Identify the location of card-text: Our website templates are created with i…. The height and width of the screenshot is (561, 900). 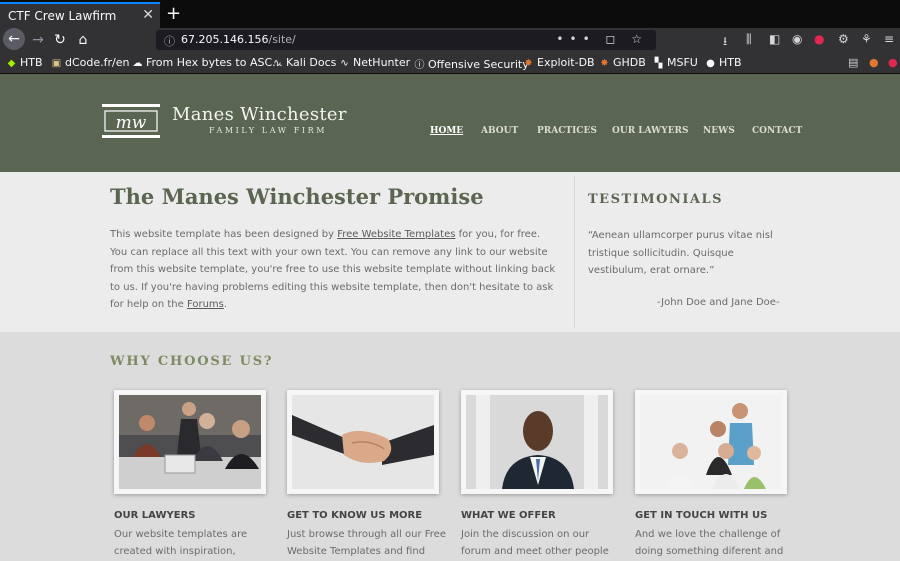
(181, 543).